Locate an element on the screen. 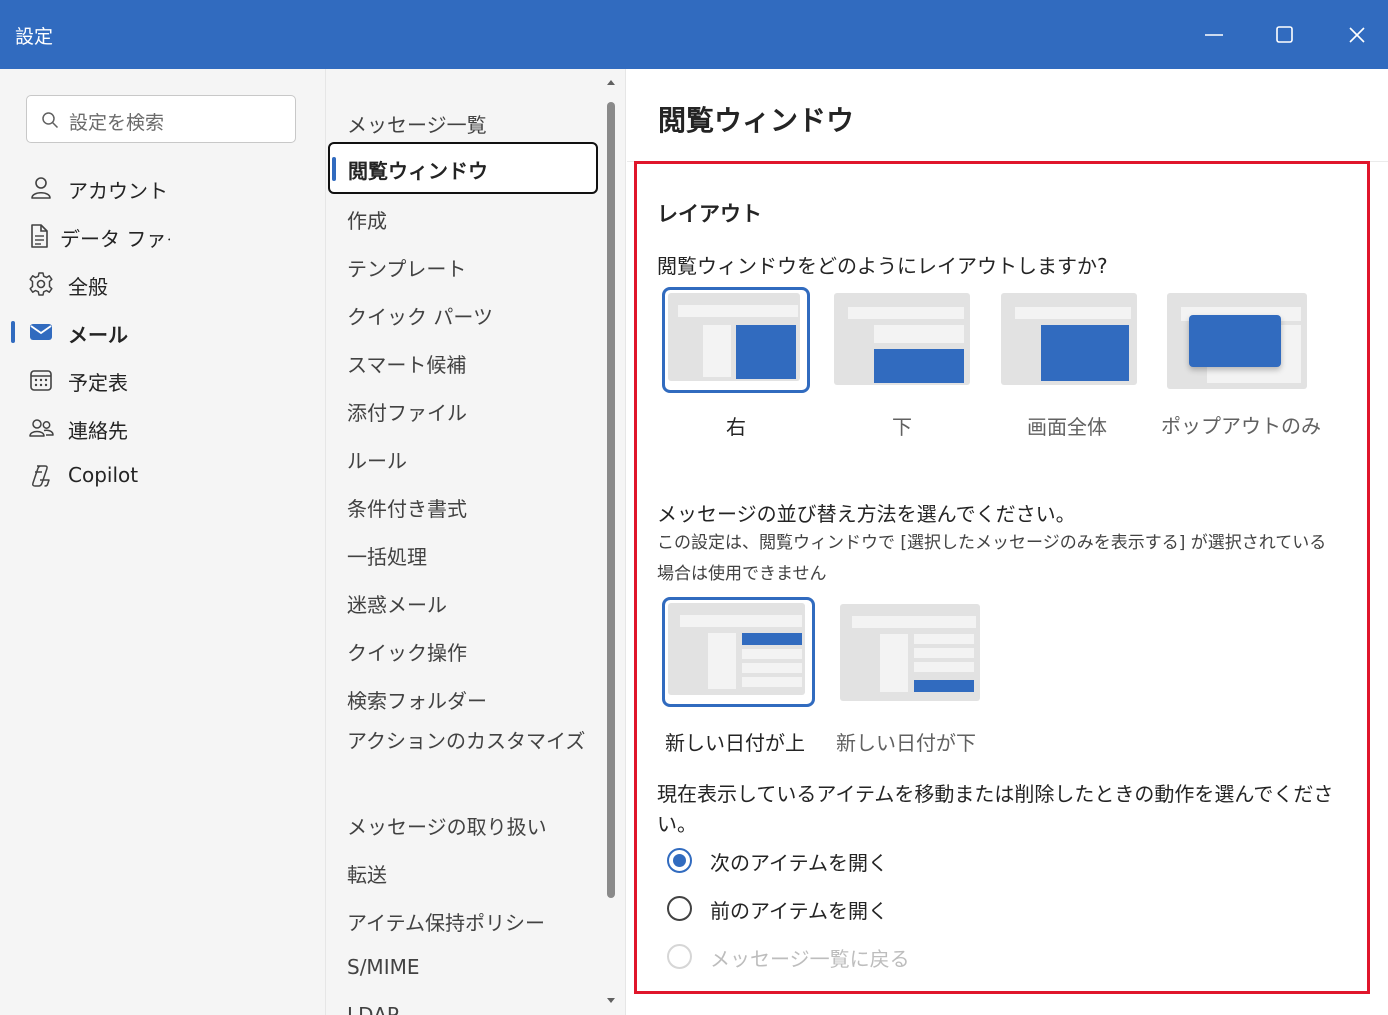 Image resolution: width=1388 pixels, height=1015 pixels. layout-bottom-preview is located at coordinates (902, 339).